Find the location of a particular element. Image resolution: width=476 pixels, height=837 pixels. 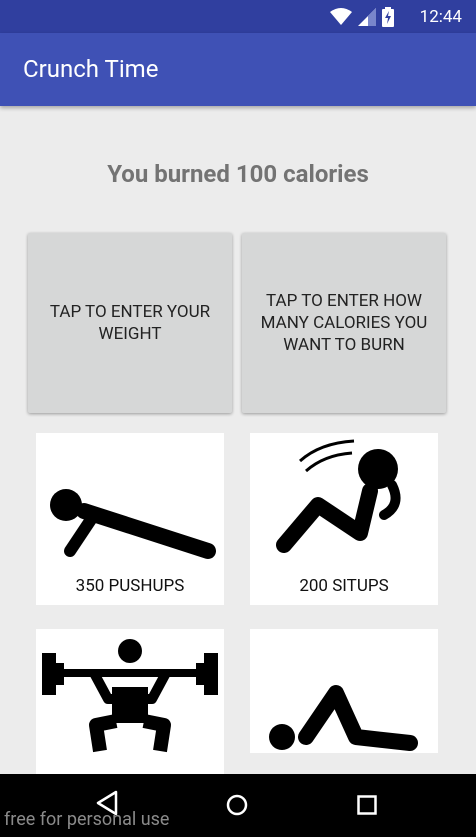

squat-icon is located at coordinates (130, 696).